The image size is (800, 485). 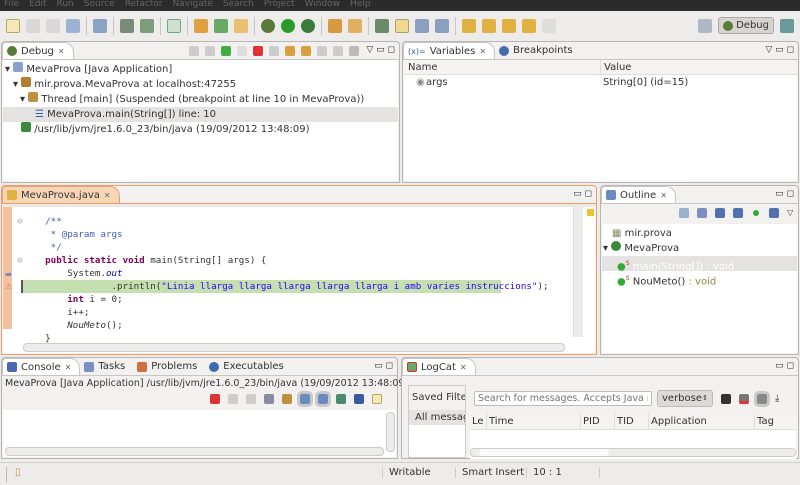 I want to click on tab-breakpoints: Breakpoints, so click(x=538, y=50).